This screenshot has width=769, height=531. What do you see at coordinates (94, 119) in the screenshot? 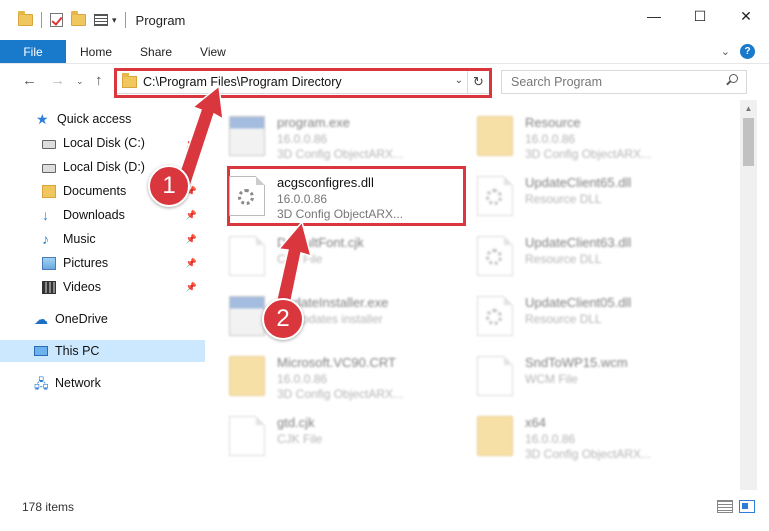
I see `sidebar-item-label: Quick access` at bounding box center [94, 119].